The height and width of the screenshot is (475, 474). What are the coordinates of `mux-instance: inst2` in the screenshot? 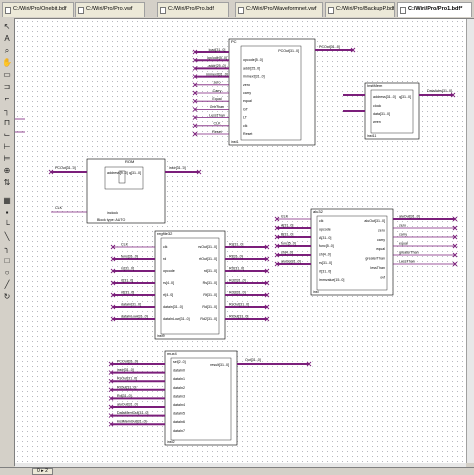 It's located at (171, 442).